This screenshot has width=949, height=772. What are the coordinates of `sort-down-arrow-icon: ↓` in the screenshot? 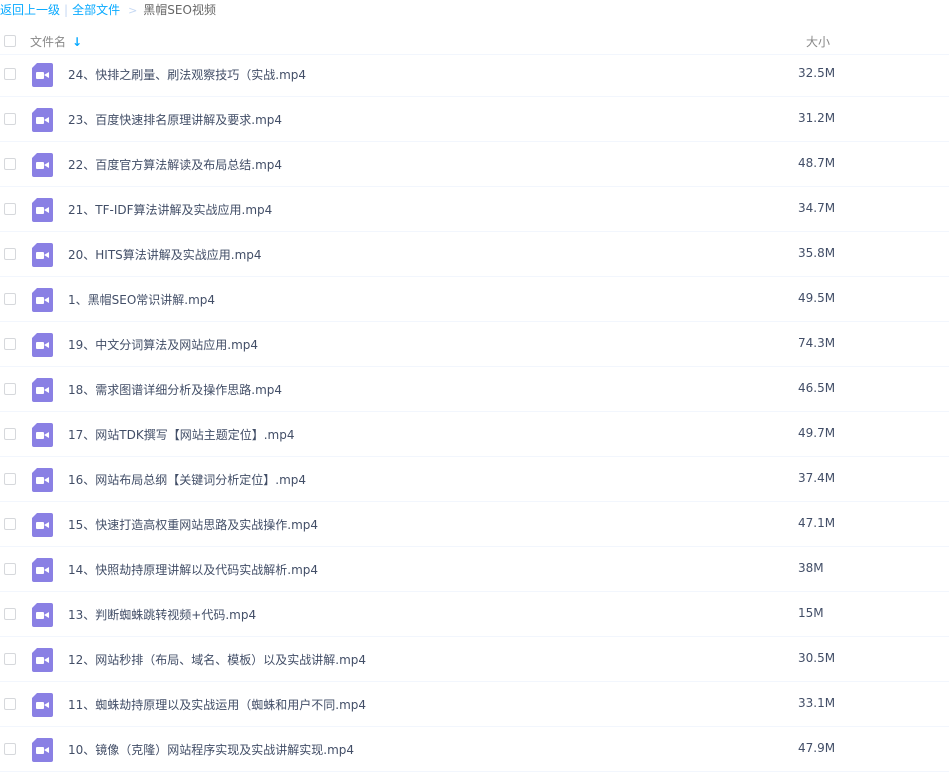 It's located at (77, 42).